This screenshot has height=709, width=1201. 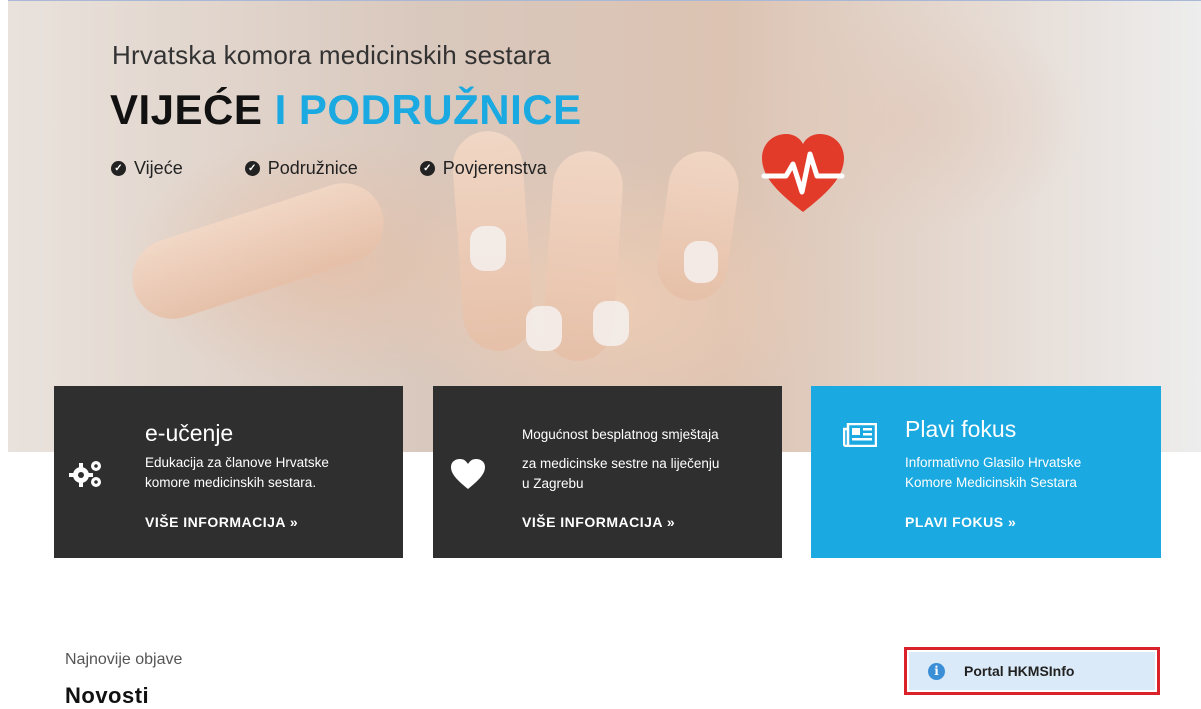 What do you see at coordinates (231, 482) in the screenshot?
I see `card-description-line: komore medicinskih sestara.` at bounding box center [231, 482].